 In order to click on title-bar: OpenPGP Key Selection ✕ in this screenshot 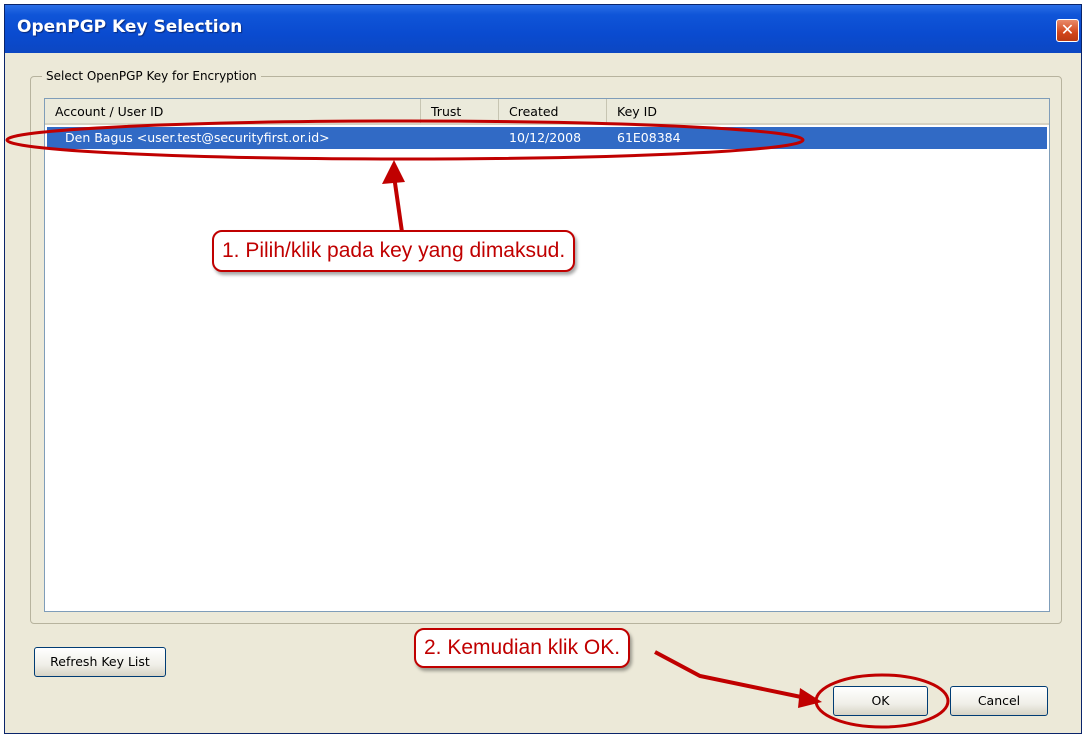, I will do `click(543, 29)`.